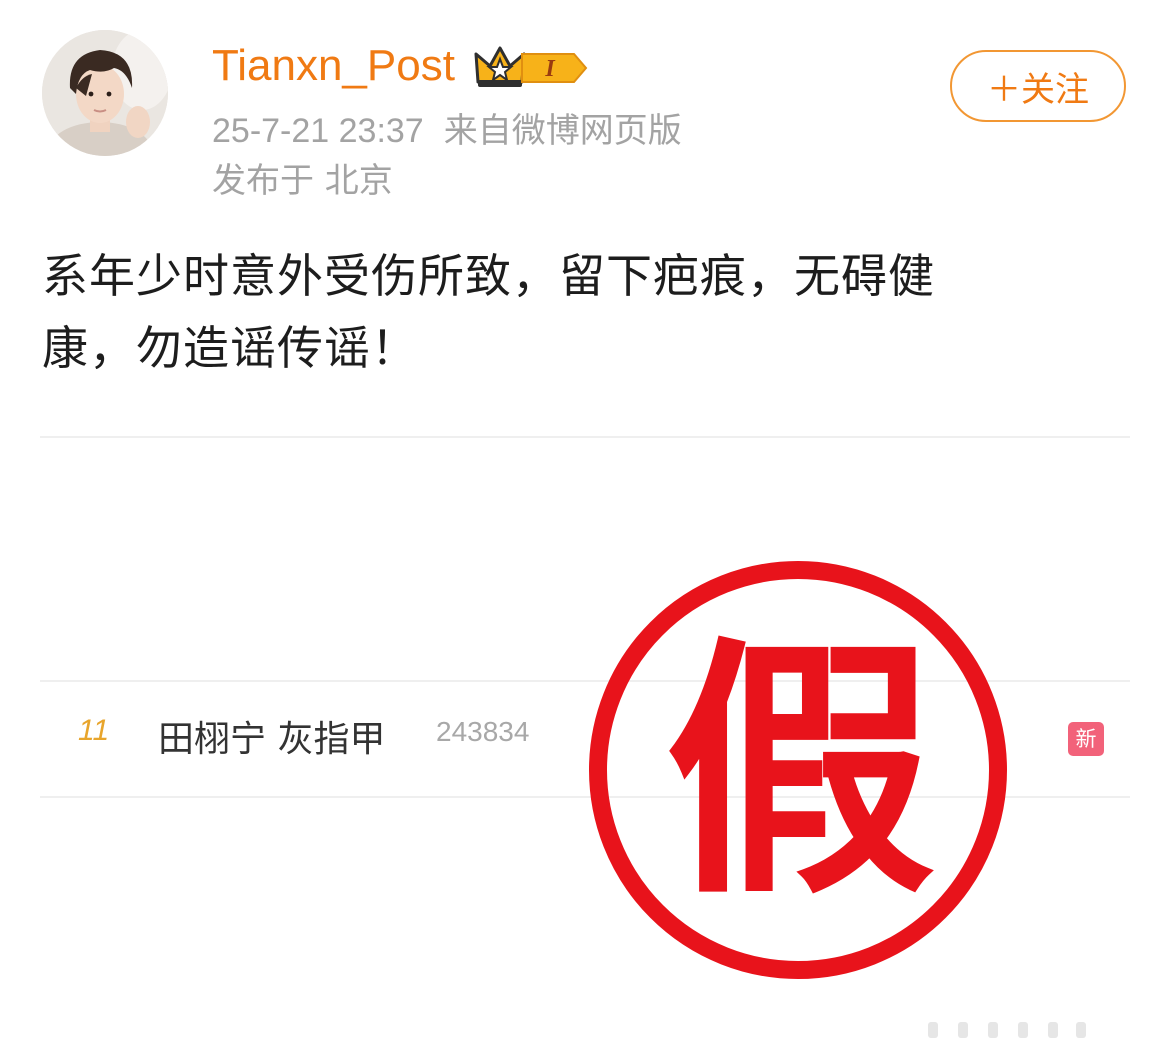 The image size is (1170, 1040). Describe the element at coordinates (488, 276) in the screenshot. I see `post-text-line: 系年少时意外受伤所致，留下疤痕，无碍健` at that location.